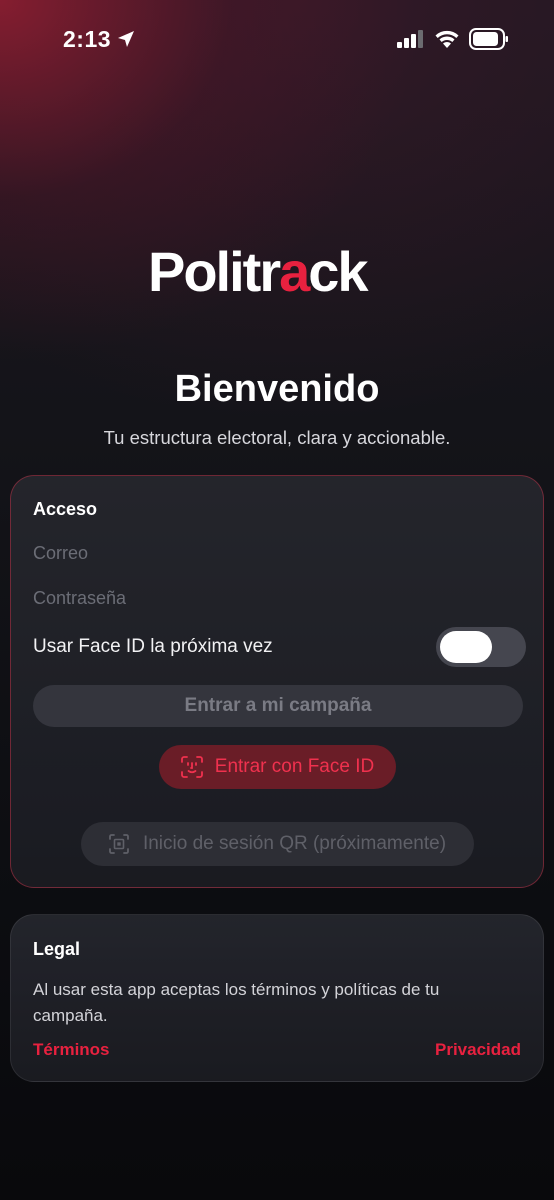 This screenshot has height=1200, width=554. I want to click on terms-link: Términos, so click(71, 1050).